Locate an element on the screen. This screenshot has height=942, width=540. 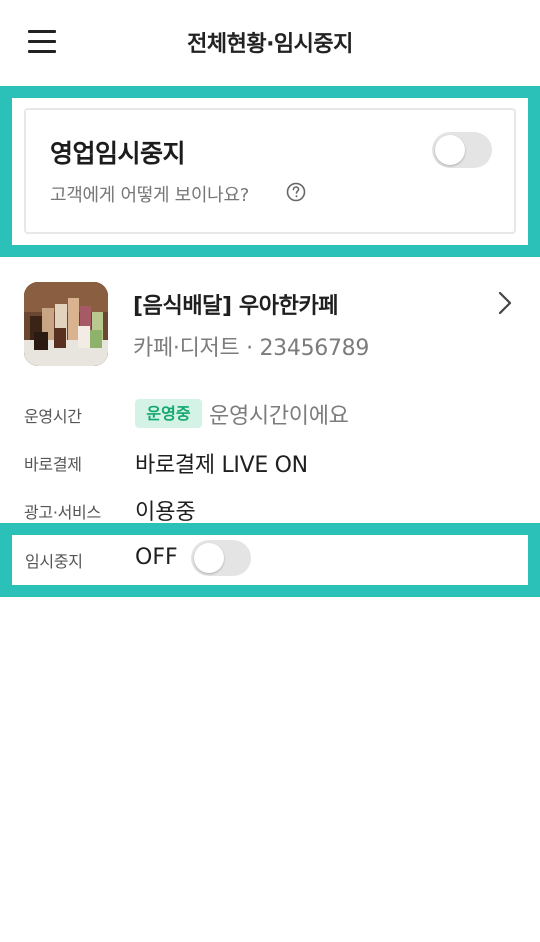
ads-status-link: 이용중 is located at coordinates (165, 510).